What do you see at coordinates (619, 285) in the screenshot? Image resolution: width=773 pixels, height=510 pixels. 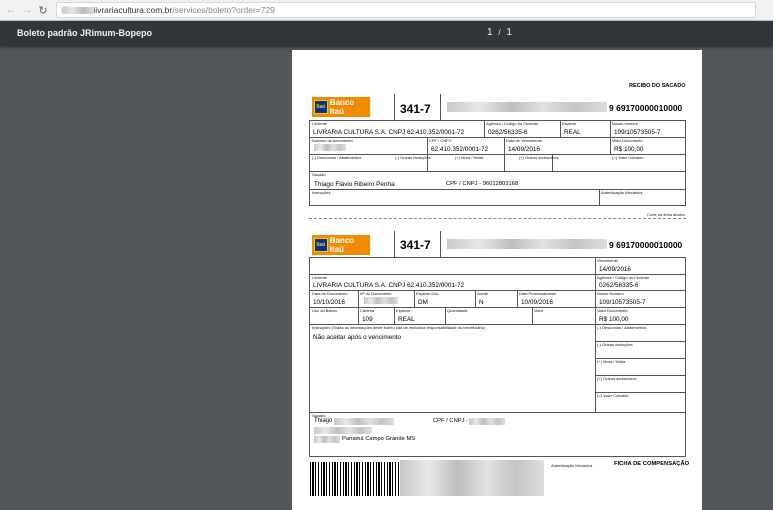 I see `ficha-value-agencia: 0262/56335-6` at bounding box center [619, 285].